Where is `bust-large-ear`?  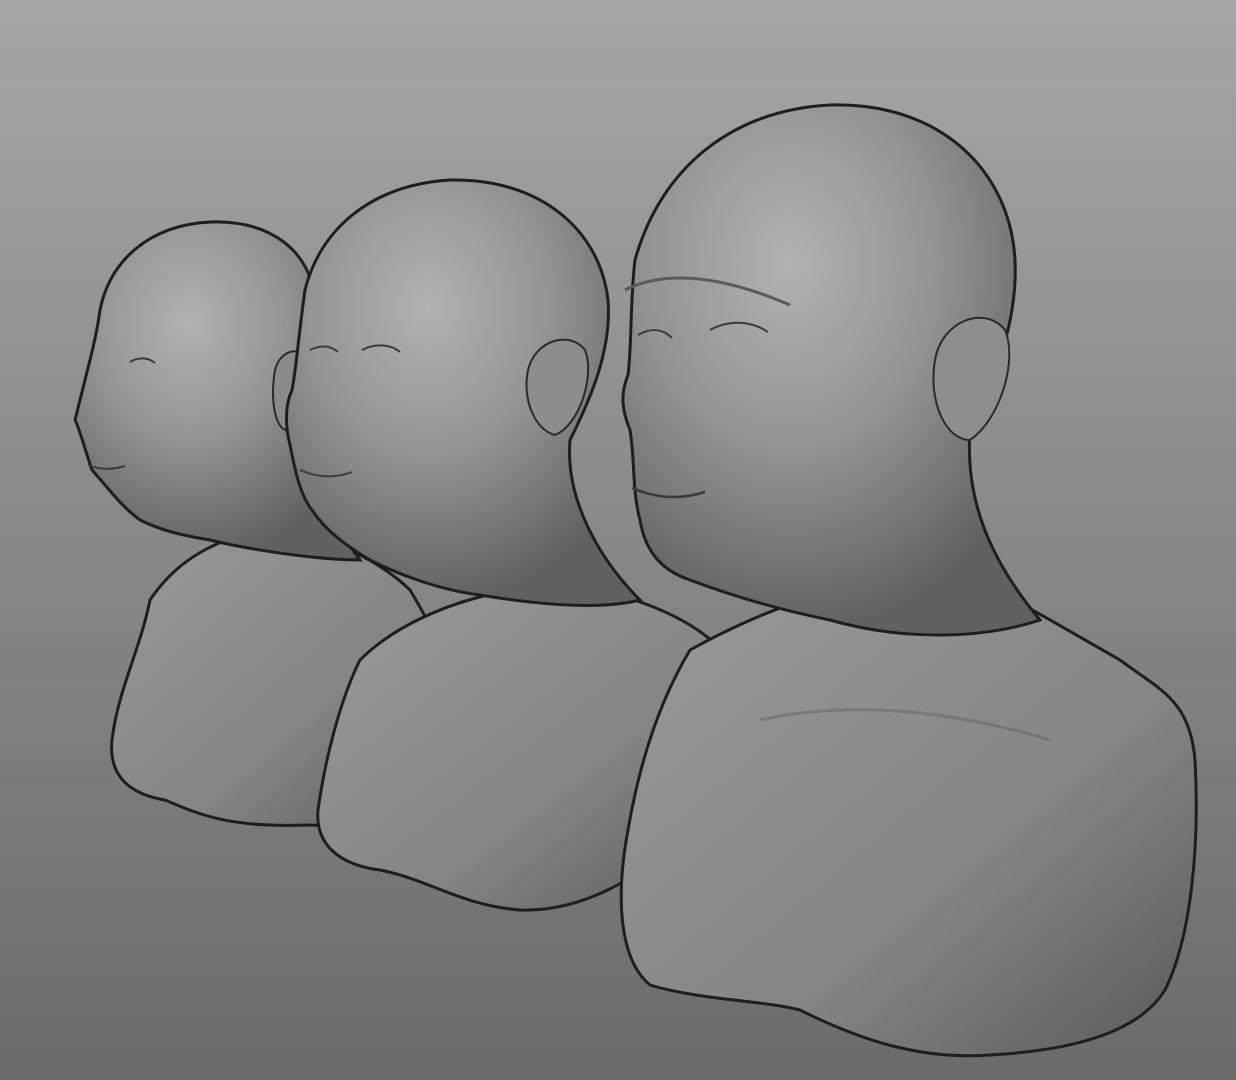 bust-large-ear is located at coordinates (971, 379).